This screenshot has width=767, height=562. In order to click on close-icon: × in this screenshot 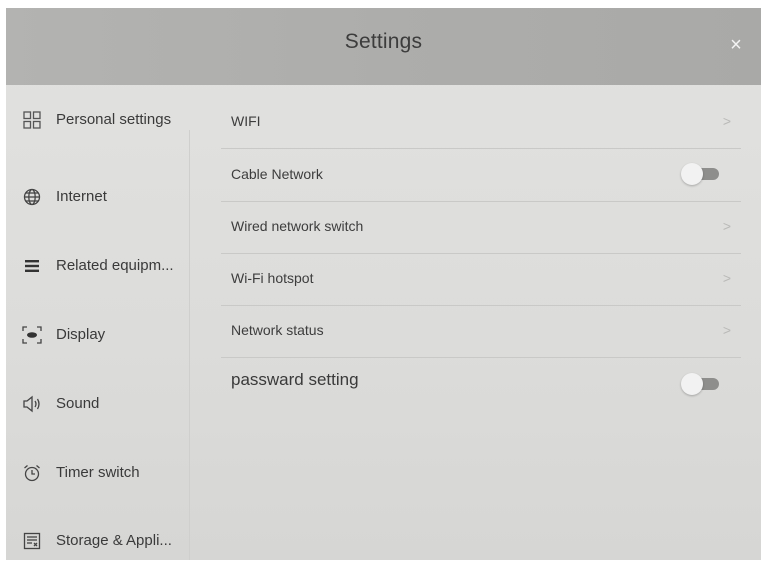, I will do `click(736, 45)`.